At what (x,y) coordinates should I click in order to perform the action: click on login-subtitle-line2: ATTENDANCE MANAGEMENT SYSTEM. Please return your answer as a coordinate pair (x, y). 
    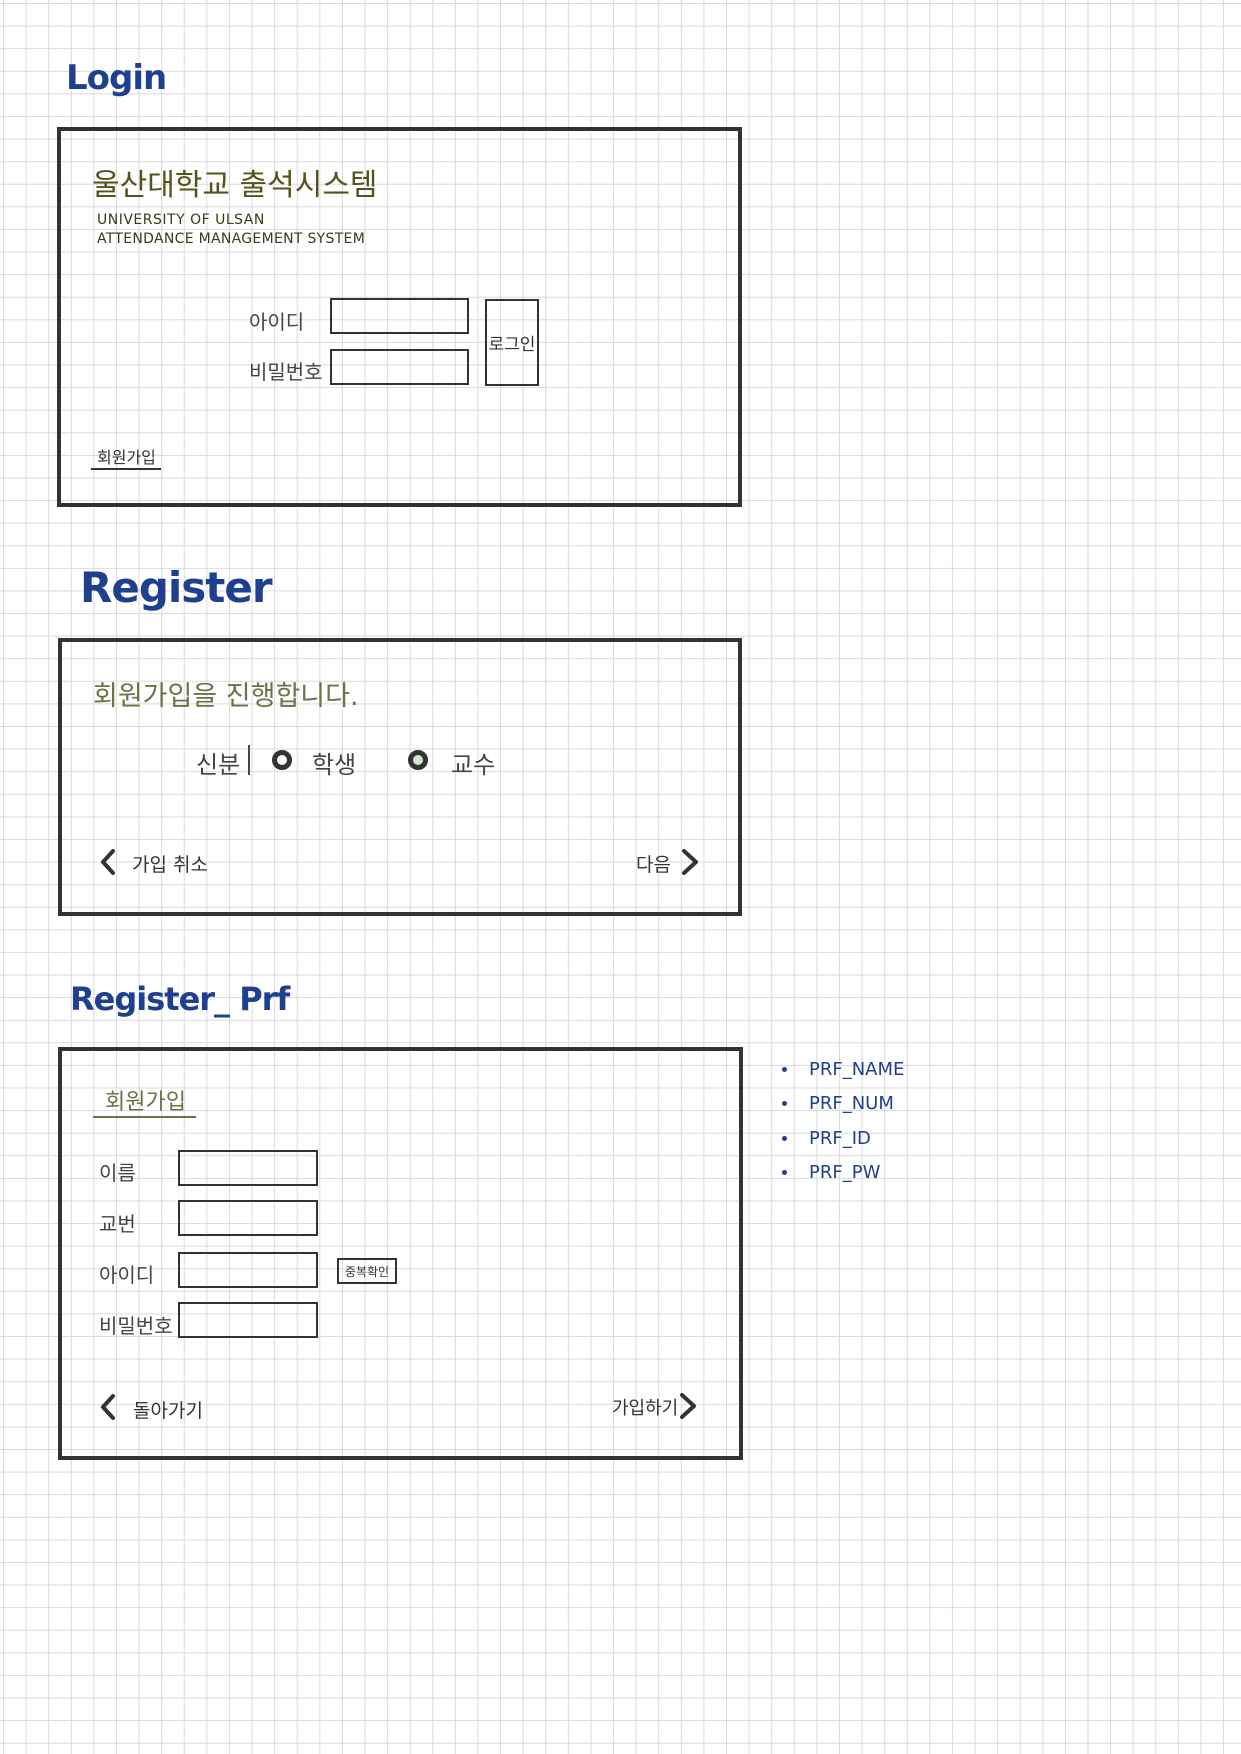
    Looking at the image, I should click on (231, 239).